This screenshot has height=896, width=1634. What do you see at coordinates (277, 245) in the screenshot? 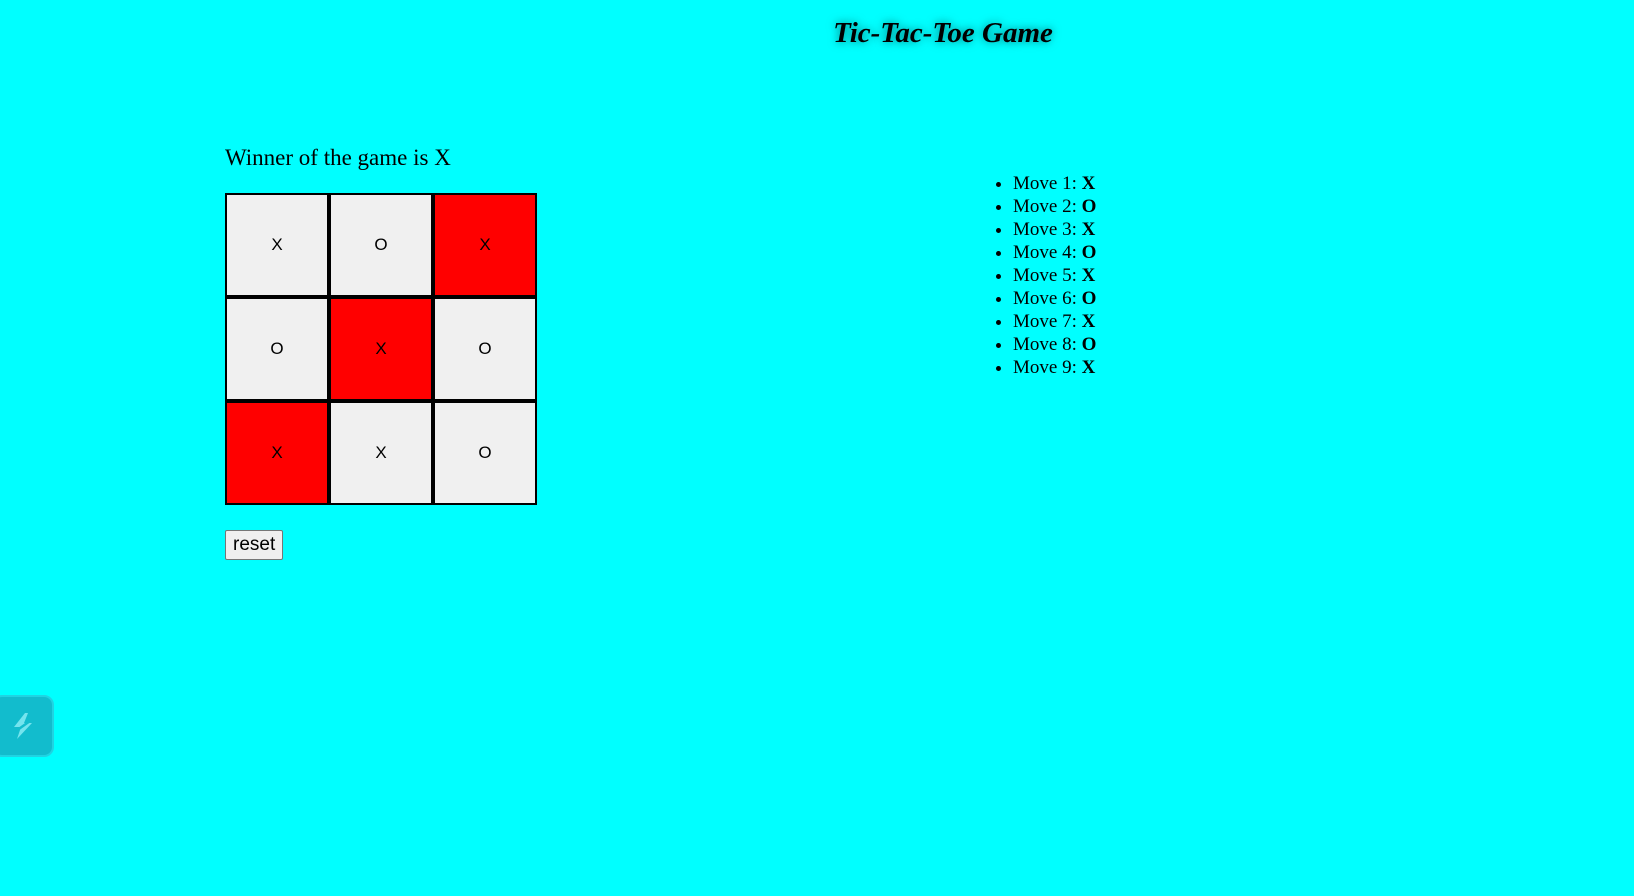
I see `board-cell-1: X` at bounding box center [277, 245].